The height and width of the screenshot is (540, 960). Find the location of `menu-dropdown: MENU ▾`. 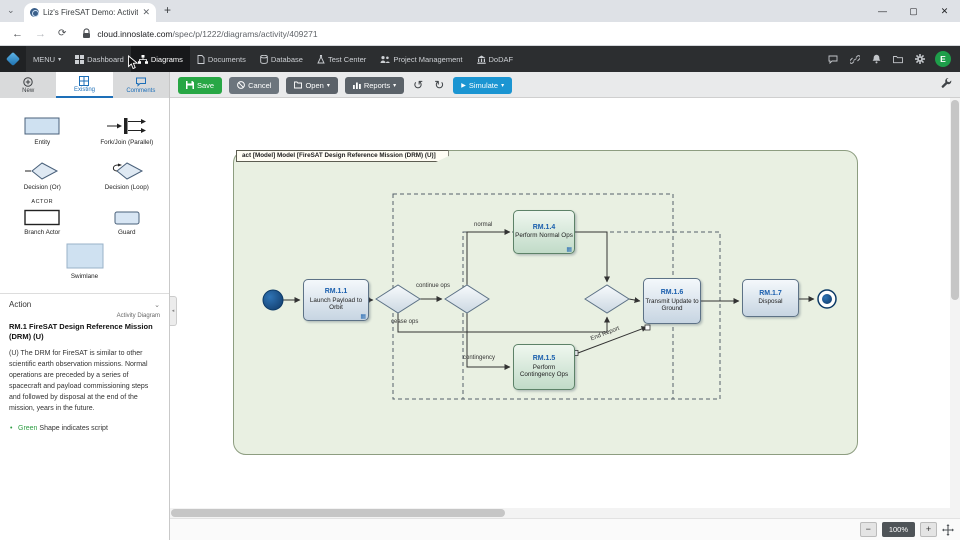

menu-dropdown: MENU ▾ is located at coordinates (47, 59).